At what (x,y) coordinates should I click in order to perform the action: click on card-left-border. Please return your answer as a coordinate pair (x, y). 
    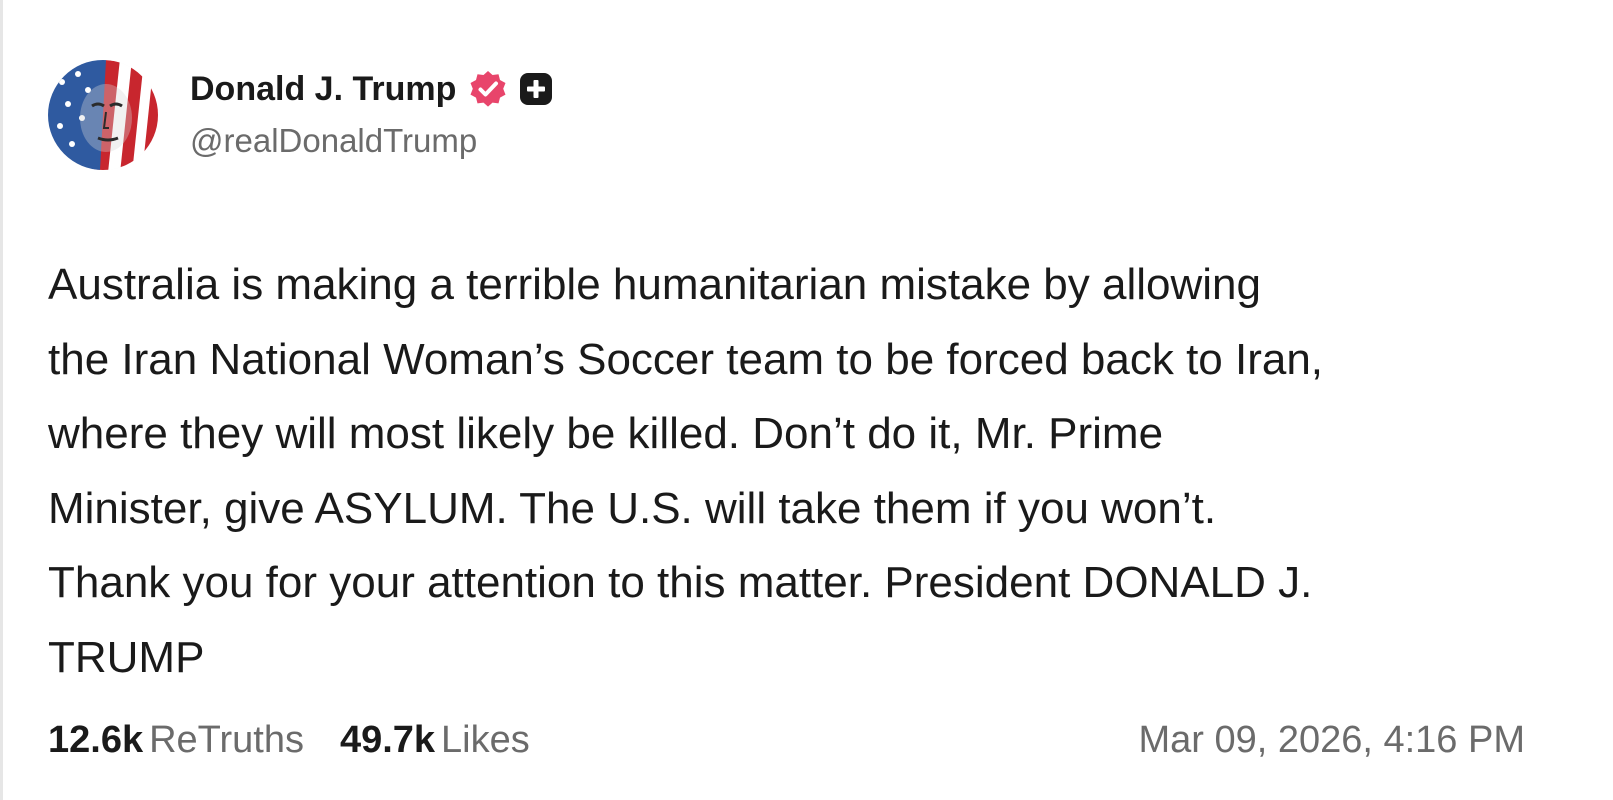
    Looking at the image, I should click on (1, 400).